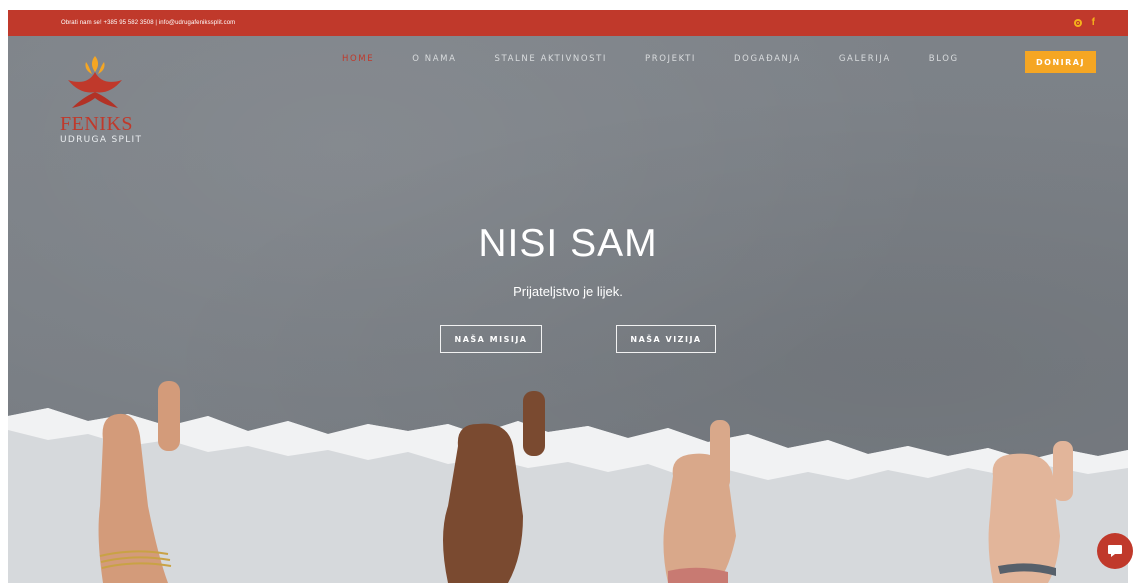 This screenshot has height=583, width=1135. I want to click on social-links: f, so click(1084, 23).